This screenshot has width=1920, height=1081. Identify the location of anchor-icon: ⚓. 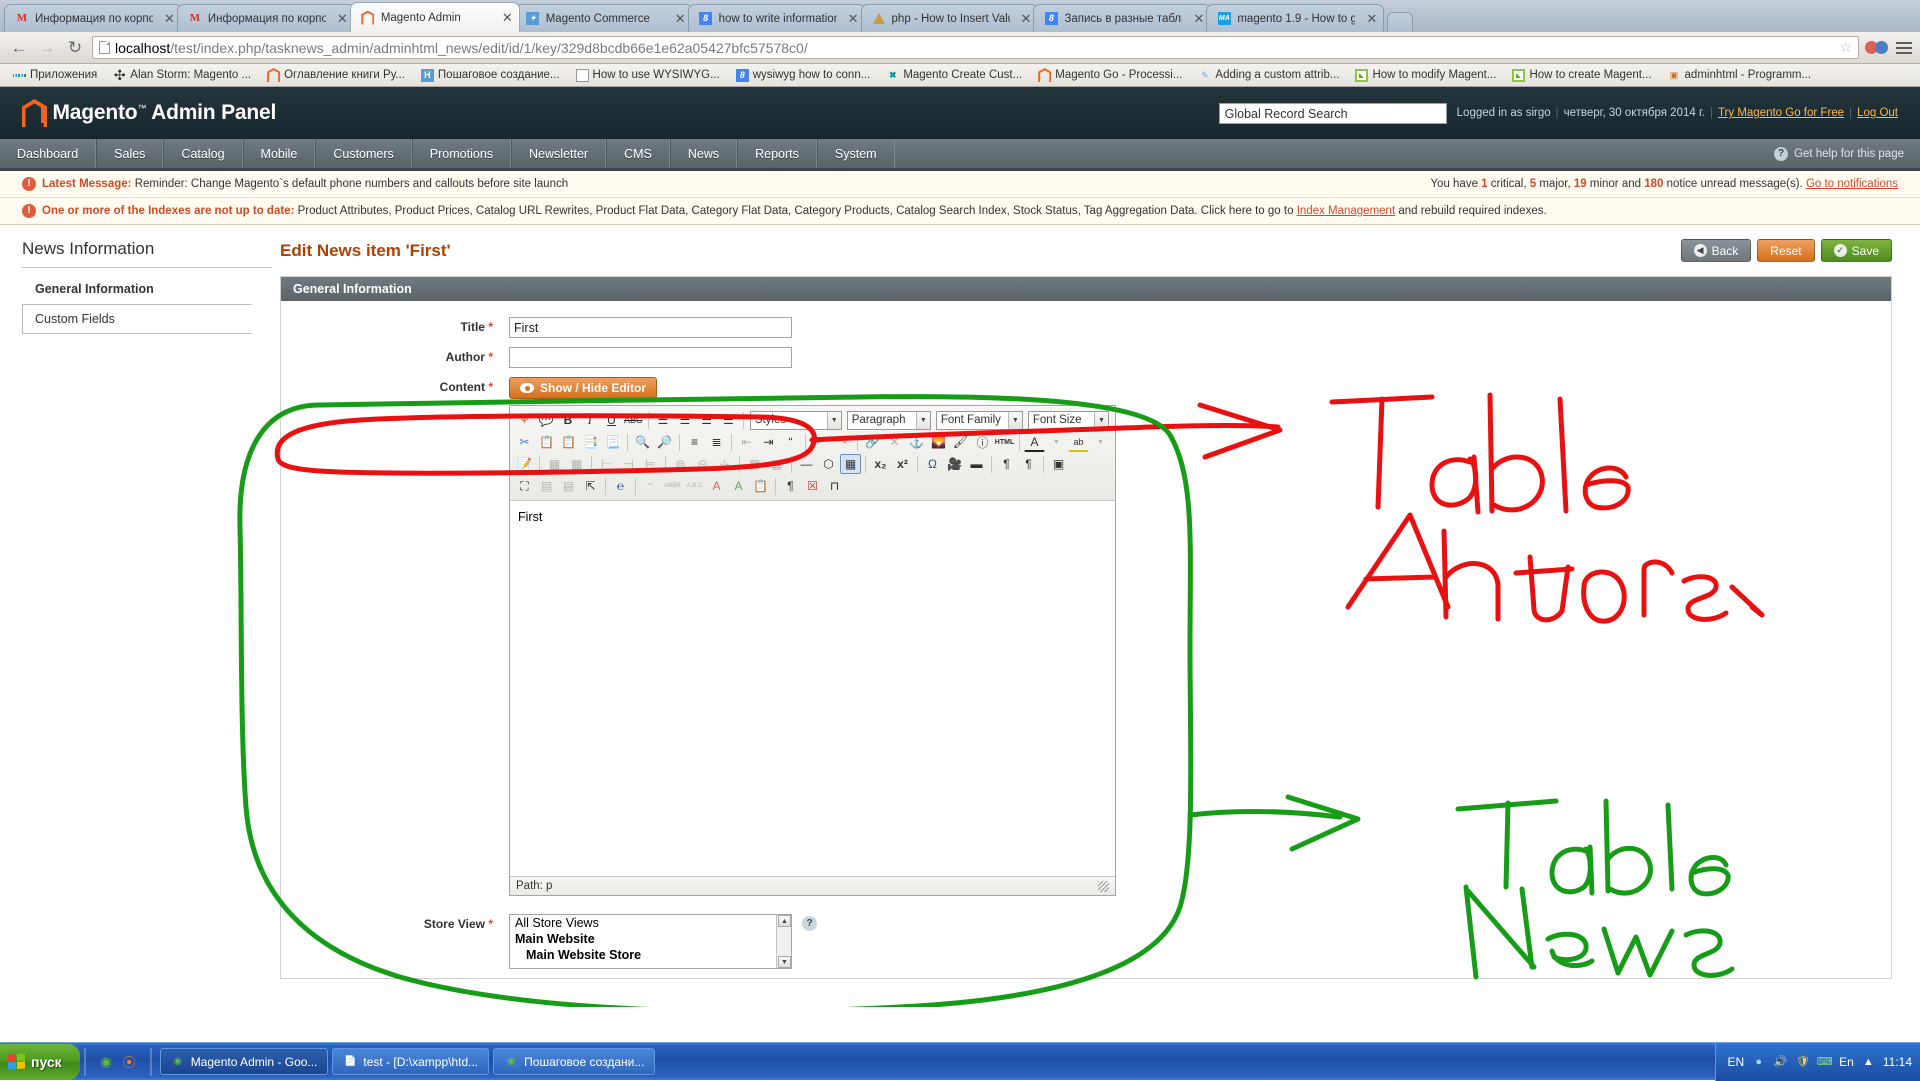
(916, 442).